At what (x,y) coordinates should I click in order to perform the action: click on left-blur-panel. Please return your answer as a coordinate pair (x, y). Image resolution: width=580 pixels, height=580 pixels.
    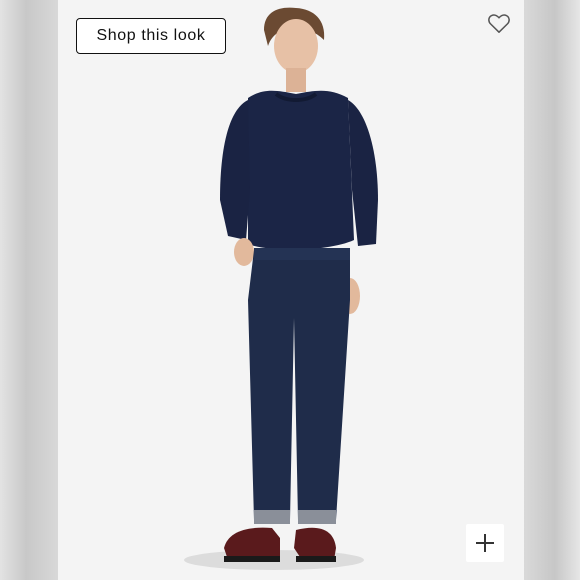
    Looking at the image, I should click on (29, 290).